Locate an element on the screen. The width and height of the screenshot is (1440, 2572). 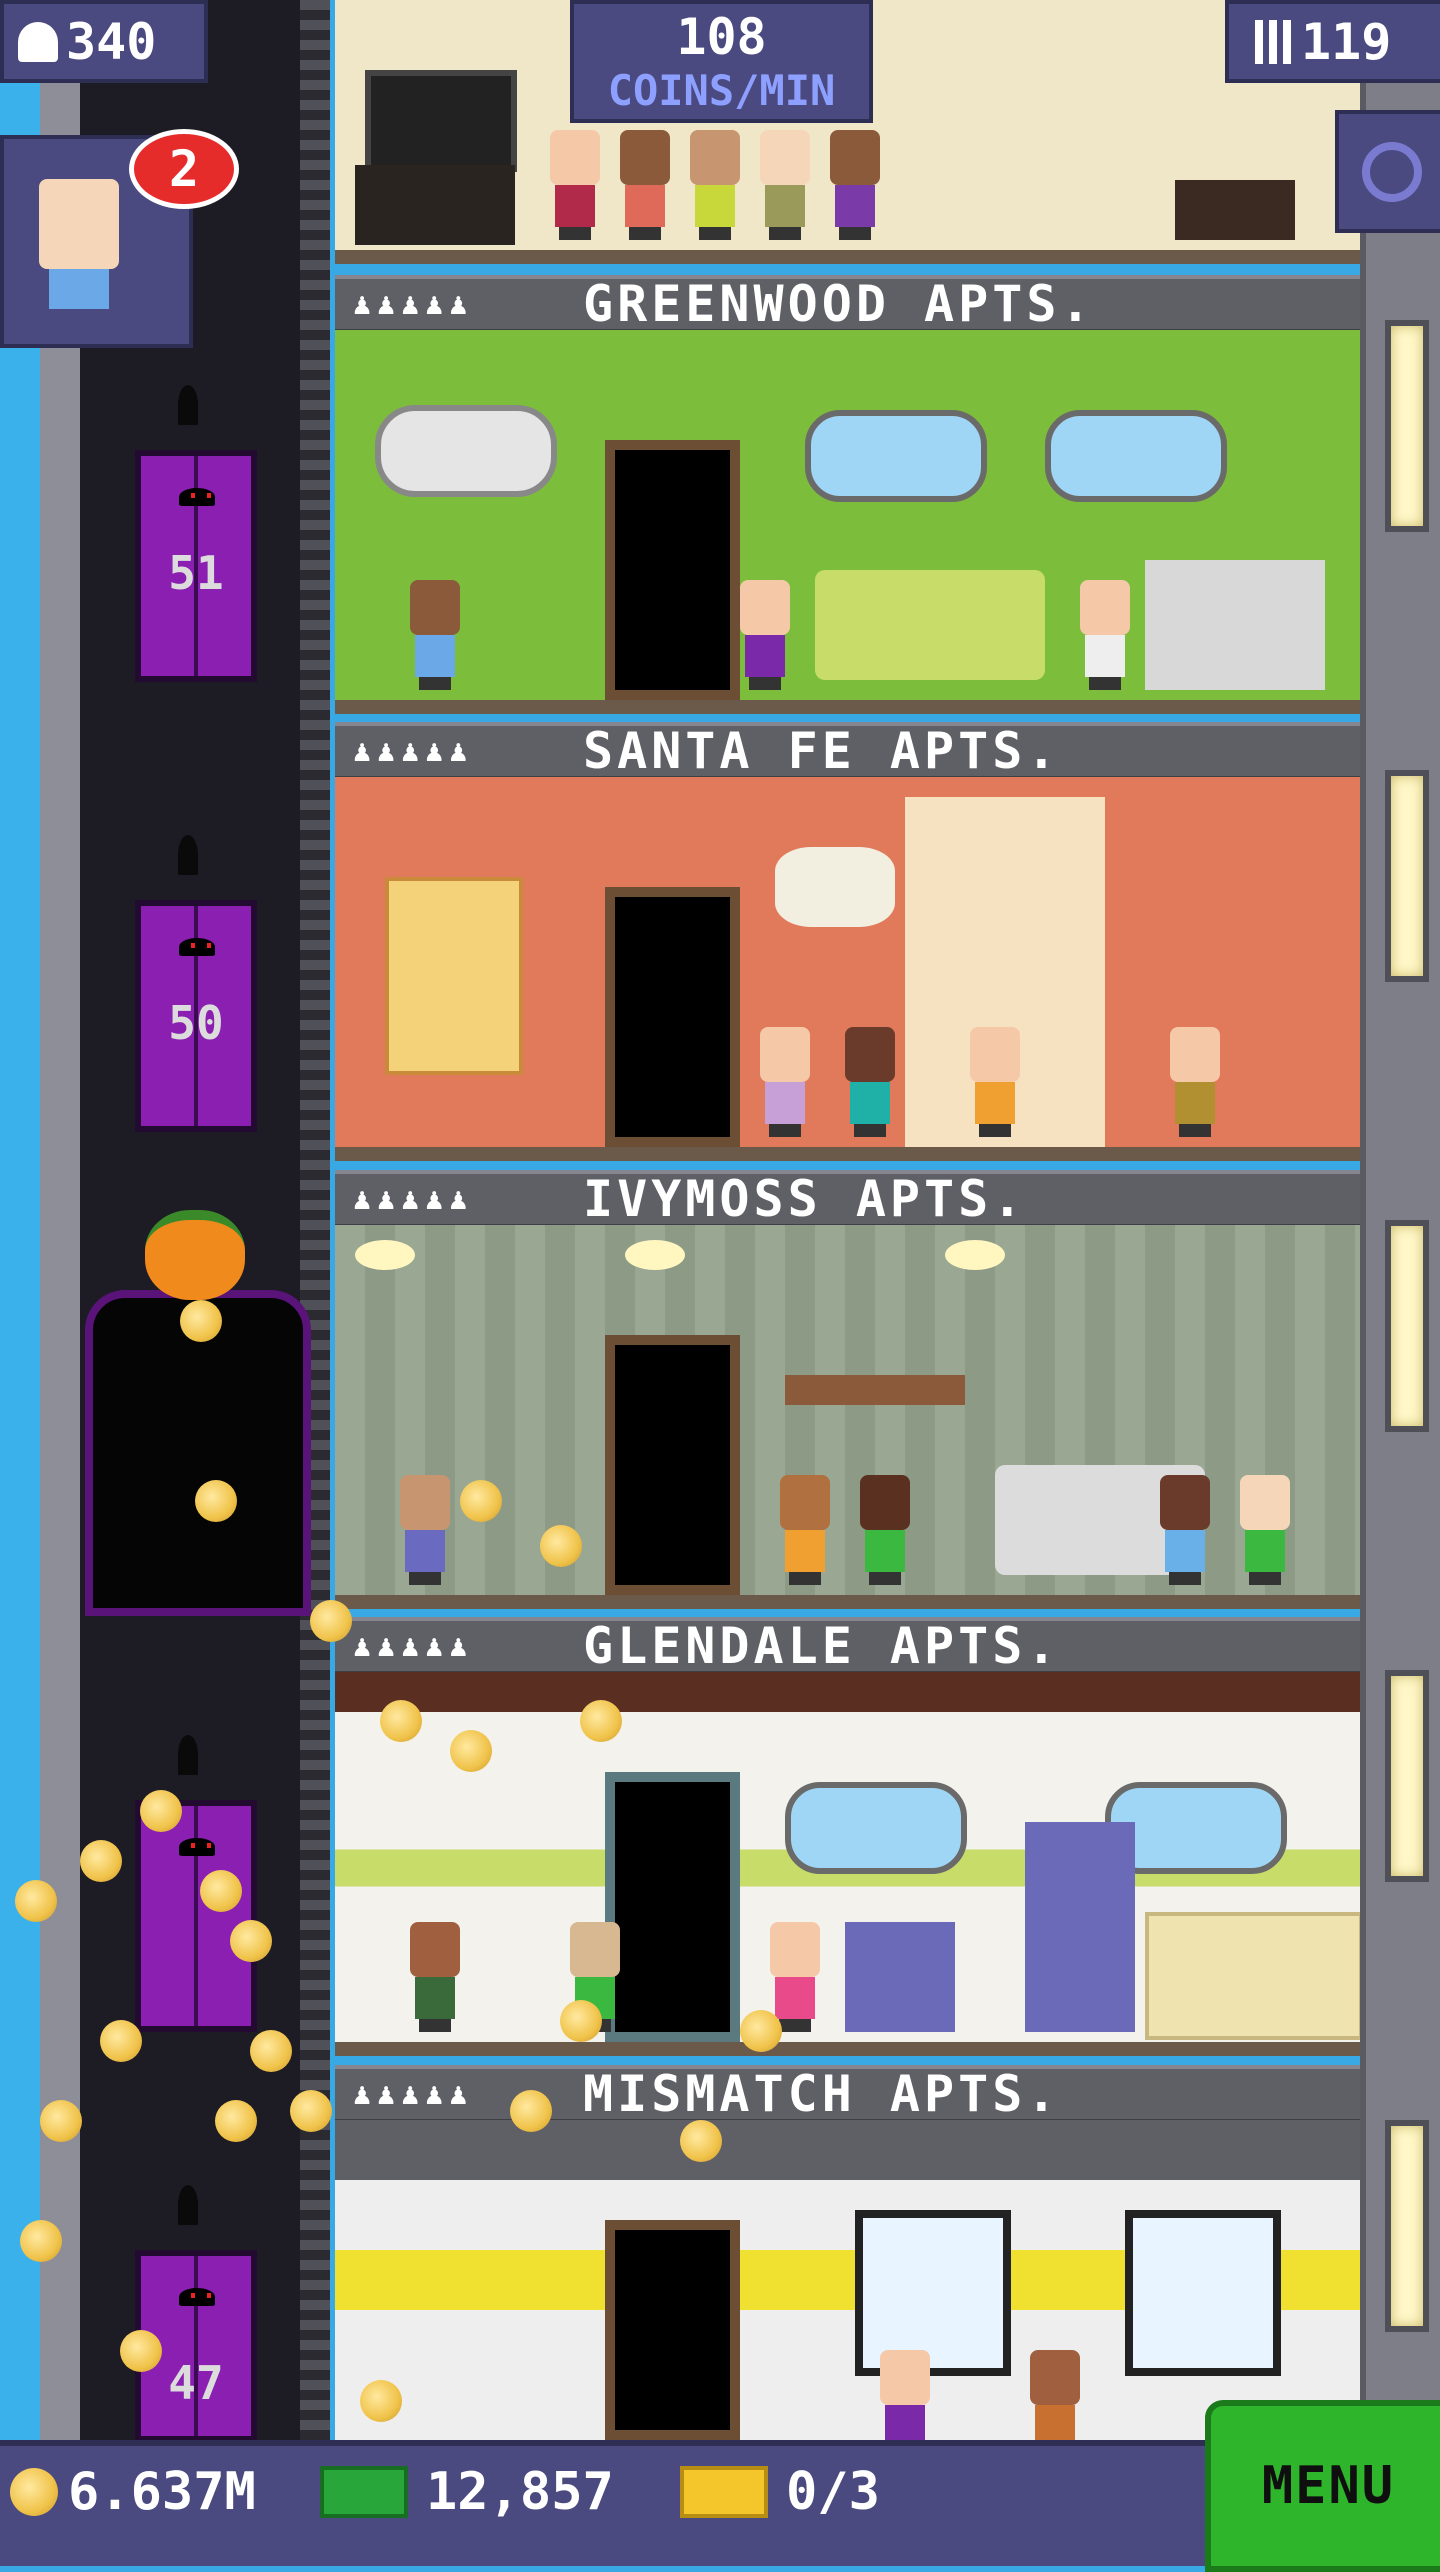
coin-balance: 6.637M is located at coordinates (133, 2492).